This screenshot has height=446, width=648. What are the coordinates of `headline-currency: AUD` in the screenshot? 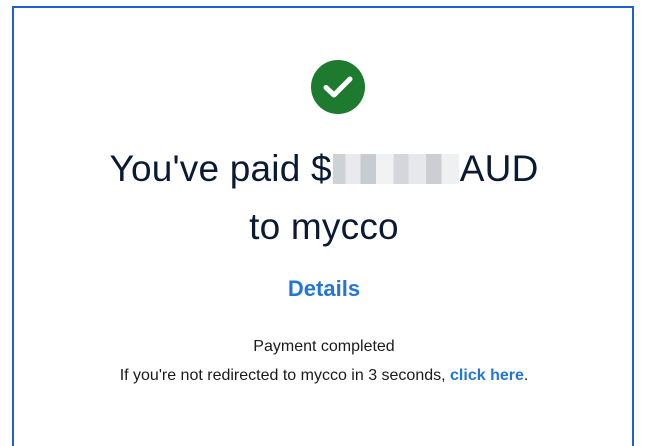 It's located at (499, 168).